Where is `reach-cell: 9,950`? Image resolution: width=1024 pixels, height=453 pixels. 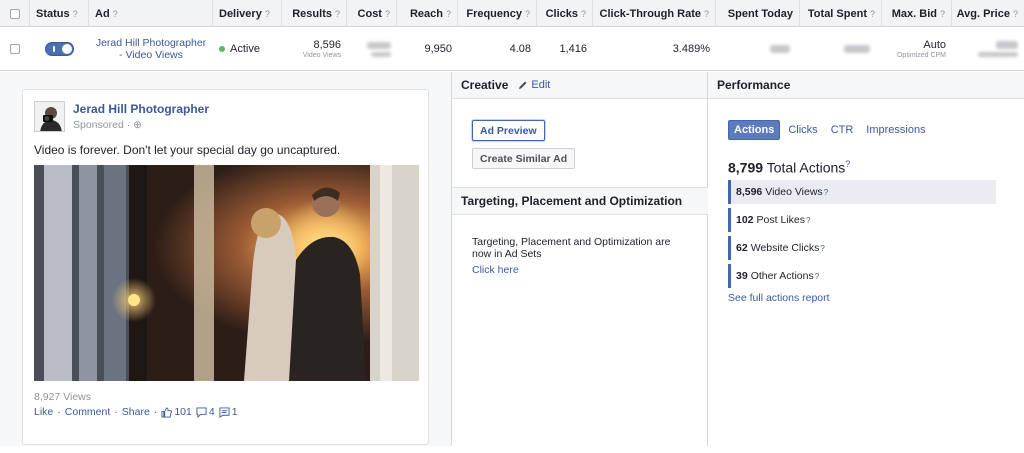 reach-cell: 9,950 is located at coordinates (438, 49).